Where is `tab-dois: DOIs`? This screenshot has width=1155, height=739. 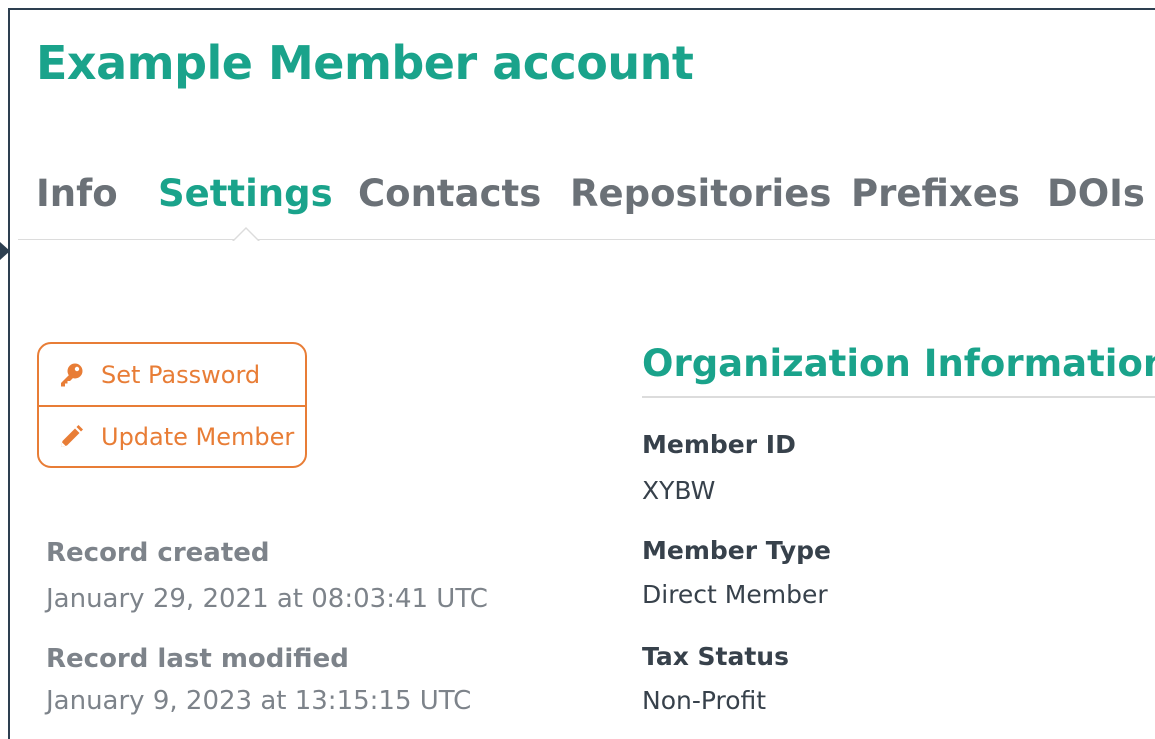 tab-dois: DOIs is located at coordinates (1096, 193).